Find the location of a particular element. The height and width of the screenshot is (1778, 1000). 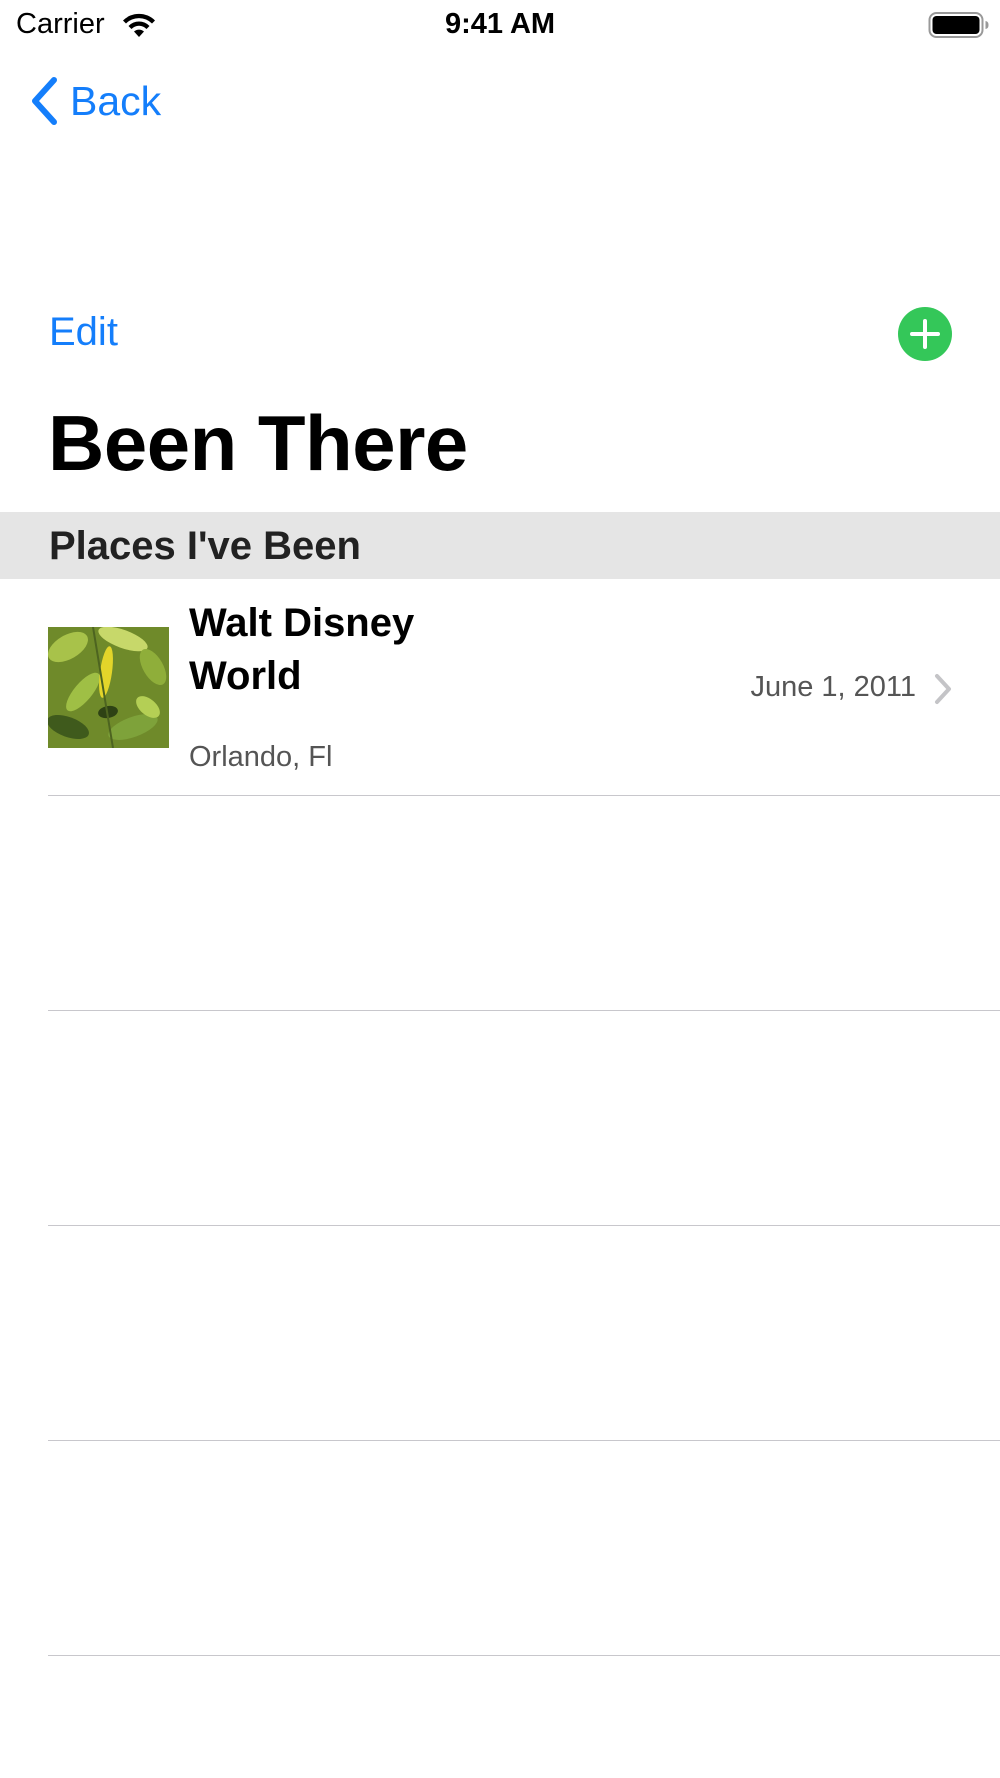

battery-icon is located at coordinates (958, 25).